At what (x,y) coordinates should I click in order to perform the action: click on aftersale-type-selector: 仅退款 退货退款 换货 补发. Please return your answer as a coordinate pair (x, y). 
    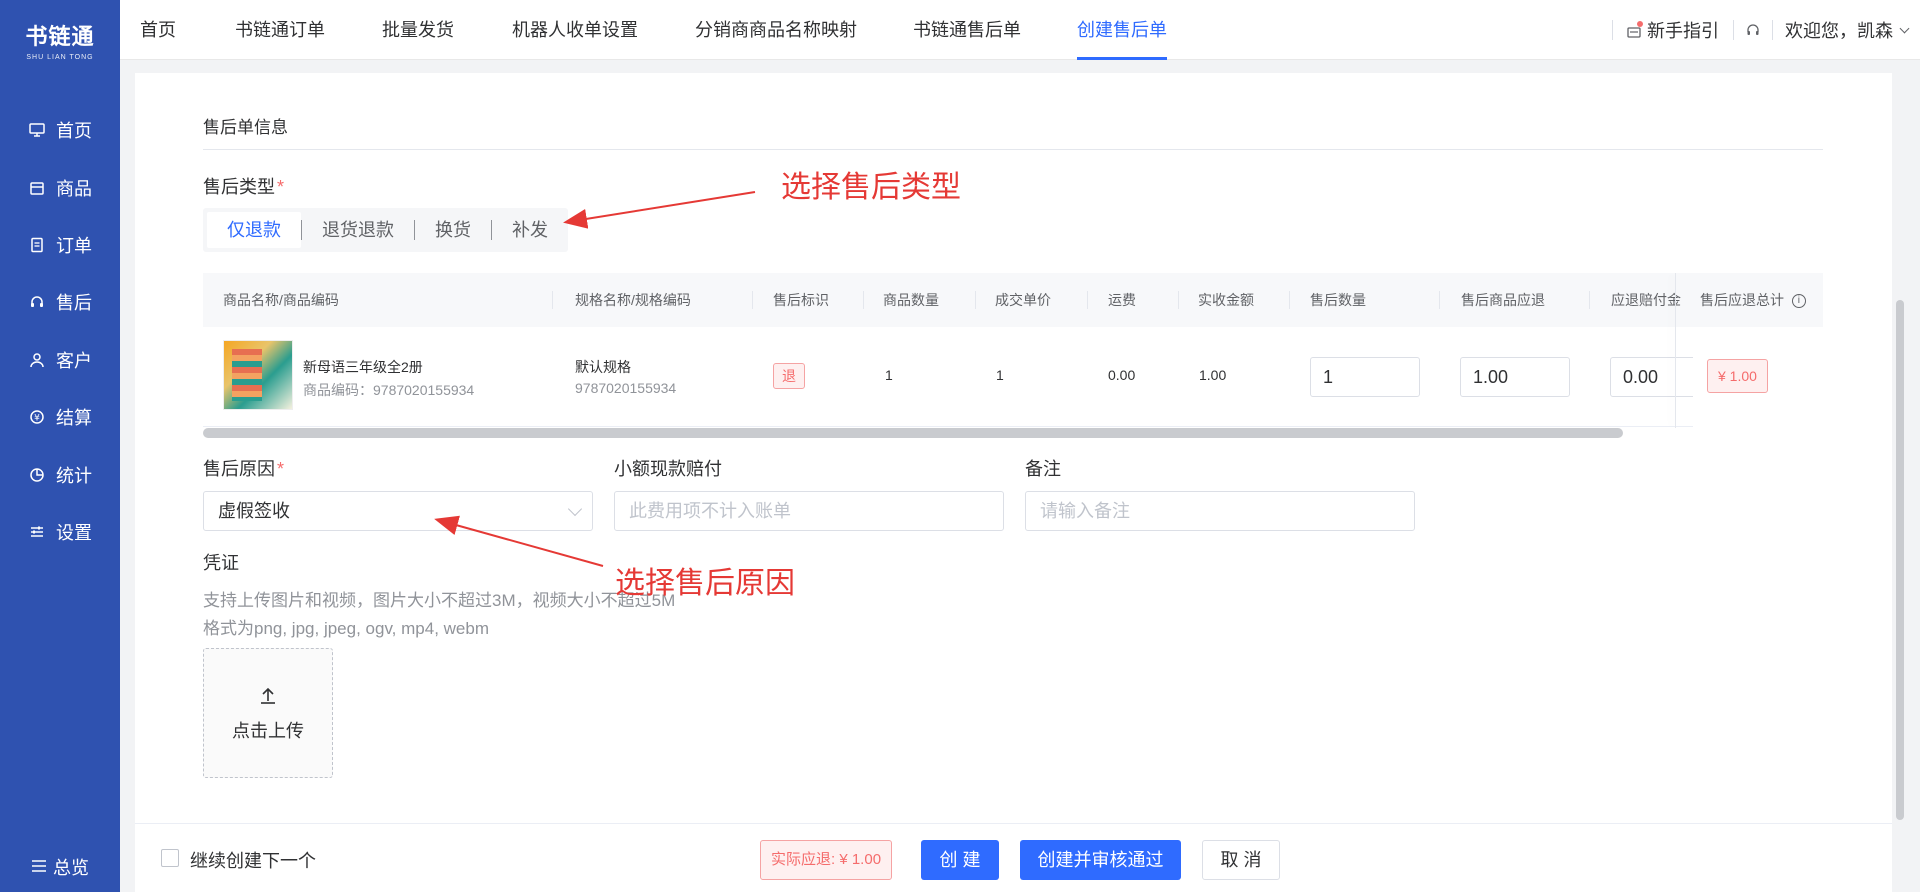
    Looking at the image, I should click on (385, 230).